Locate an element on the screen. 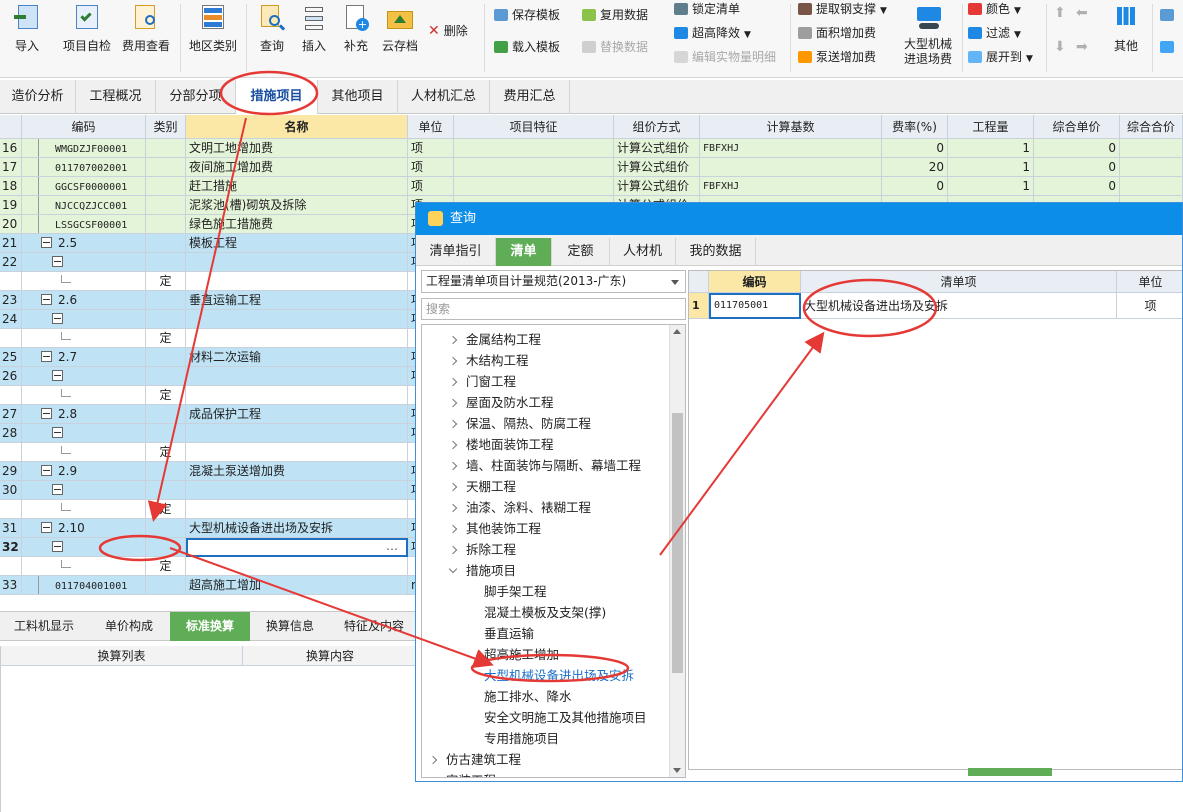 The image size is (1183, 812). replace-data-button: 替换数据 is located at coordinates (615, 47).